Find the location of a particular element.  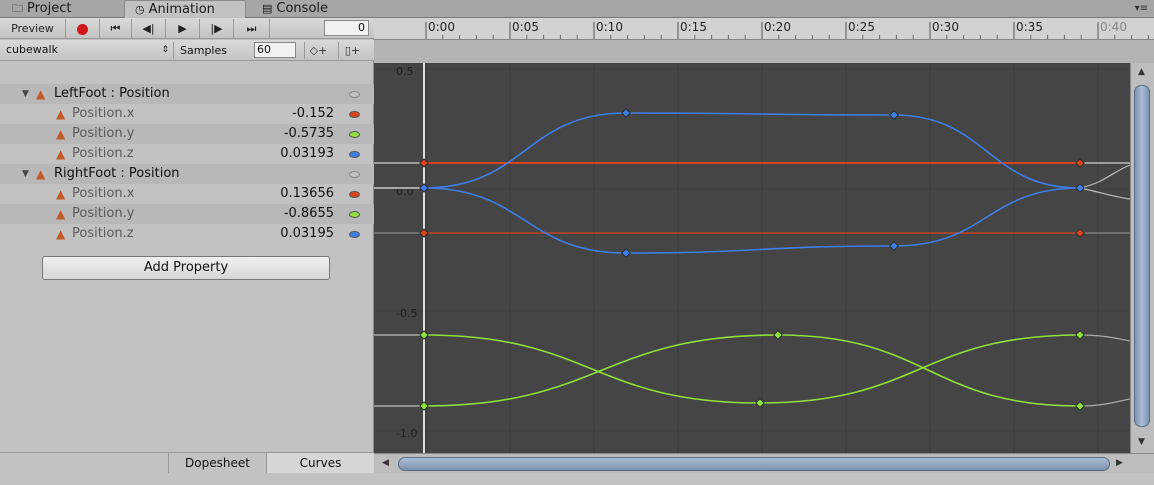

add-keyframe-button: ◇+ is located at coordinates (318, 50).